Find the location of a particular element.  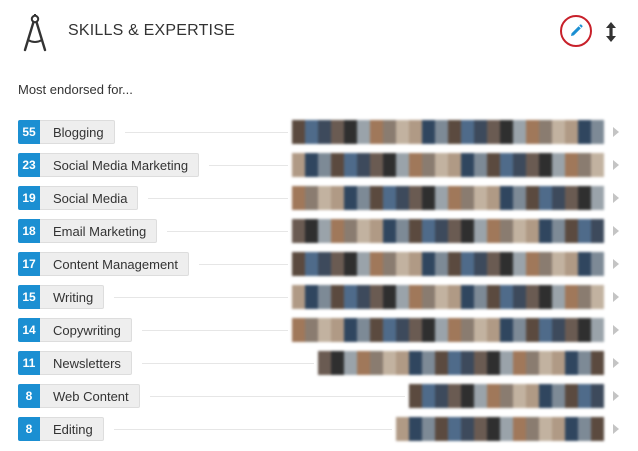

up-down-arrows-icon is located at coordinates (611, 32).